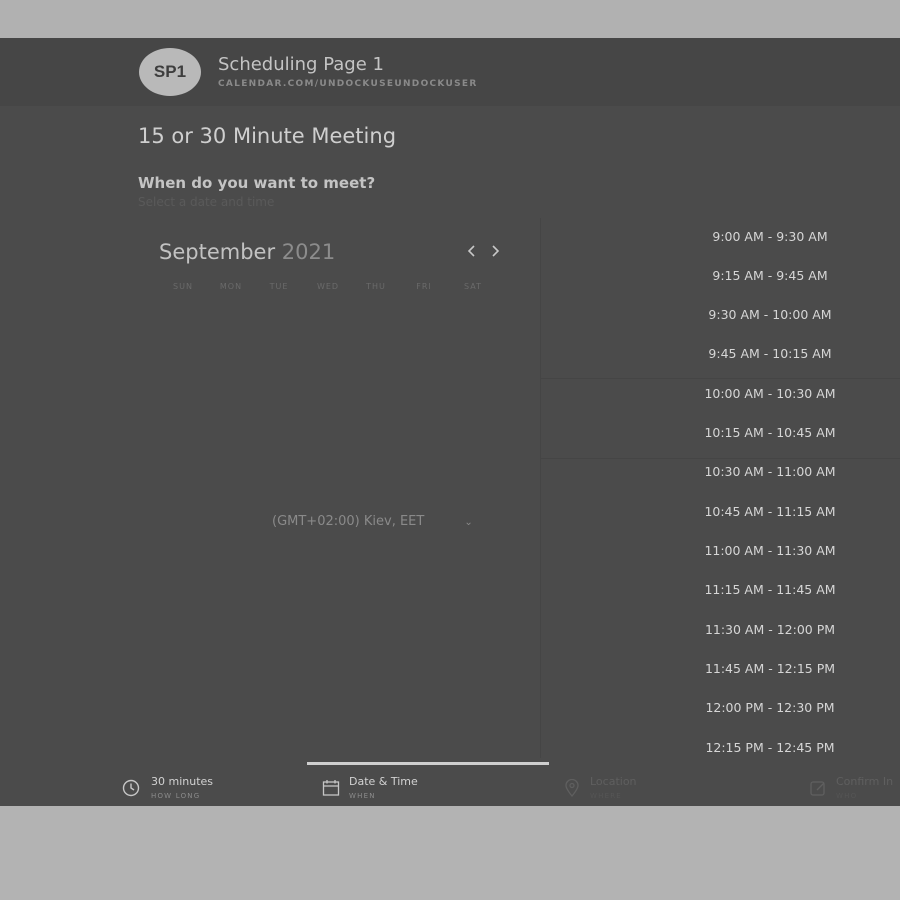 The width and height of the screenshot is (900, 900). I want to click on weekday-wed: WED, so click(328, 286).